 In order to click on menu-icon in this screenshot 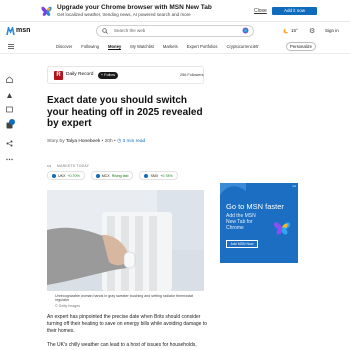, I will do `click(11, 46)`.